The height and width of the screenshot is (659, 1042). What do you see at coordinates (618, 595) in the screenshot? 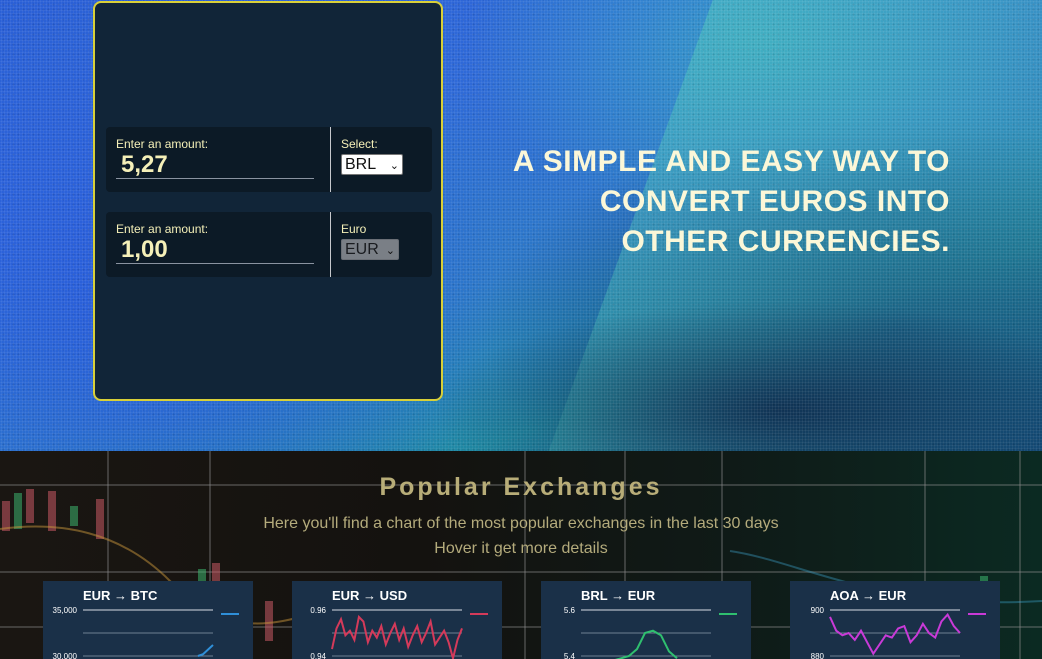
I see `pair-label: BRL → EUR` at bounding box center [618, 595].